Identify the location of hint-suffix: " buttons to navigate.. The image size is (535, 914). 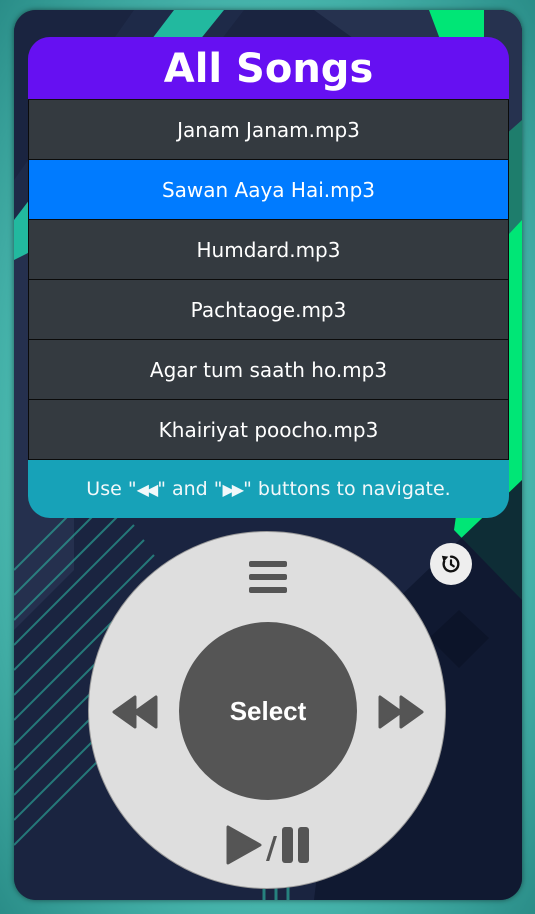
(347, 489).